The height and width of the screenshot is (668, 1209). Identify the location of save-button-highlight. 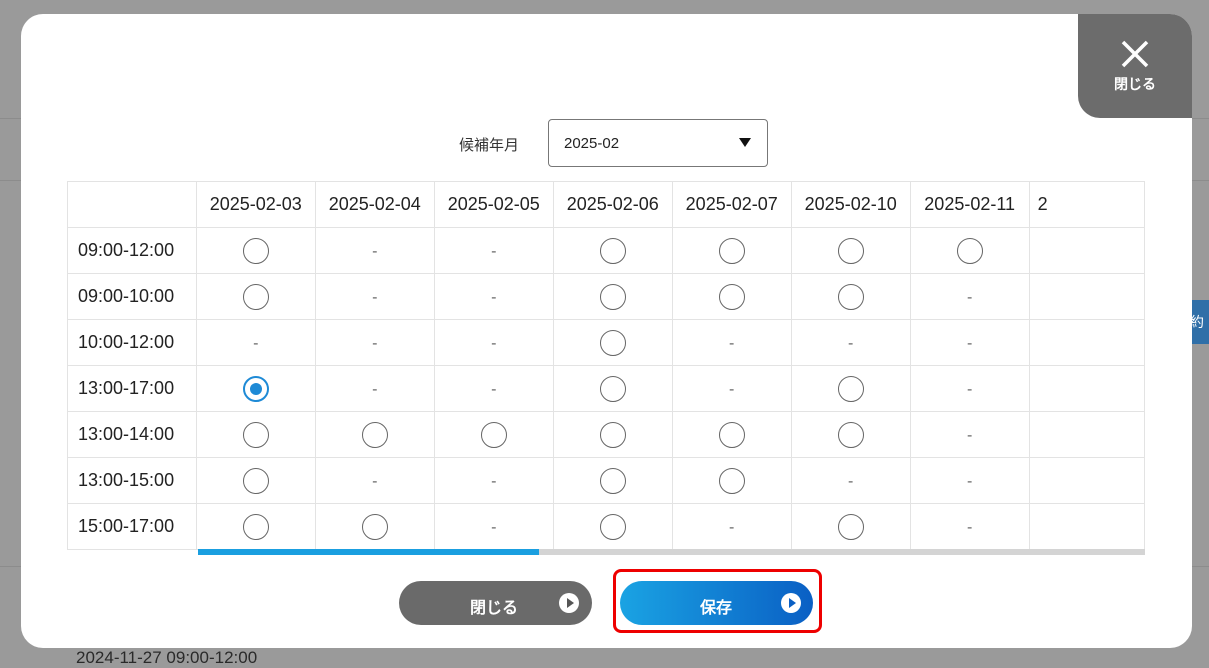
(717, 601).